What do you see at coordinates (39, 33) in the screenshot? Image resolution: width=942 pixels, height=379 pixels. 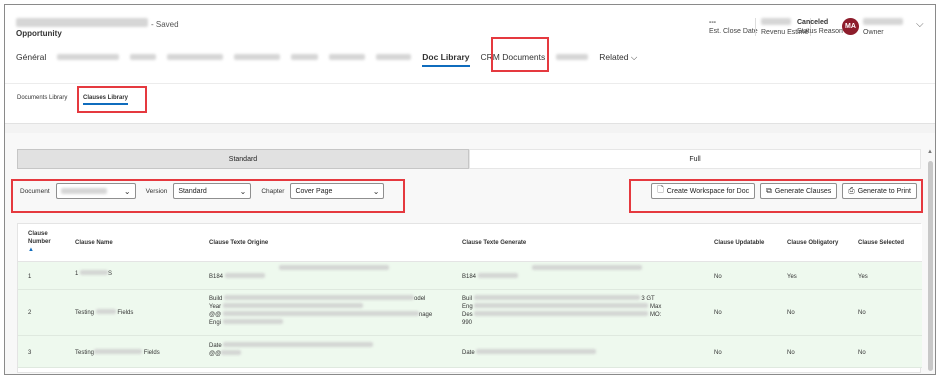 I see `record-entity: Opportunity` at bounding box center [39, 33].